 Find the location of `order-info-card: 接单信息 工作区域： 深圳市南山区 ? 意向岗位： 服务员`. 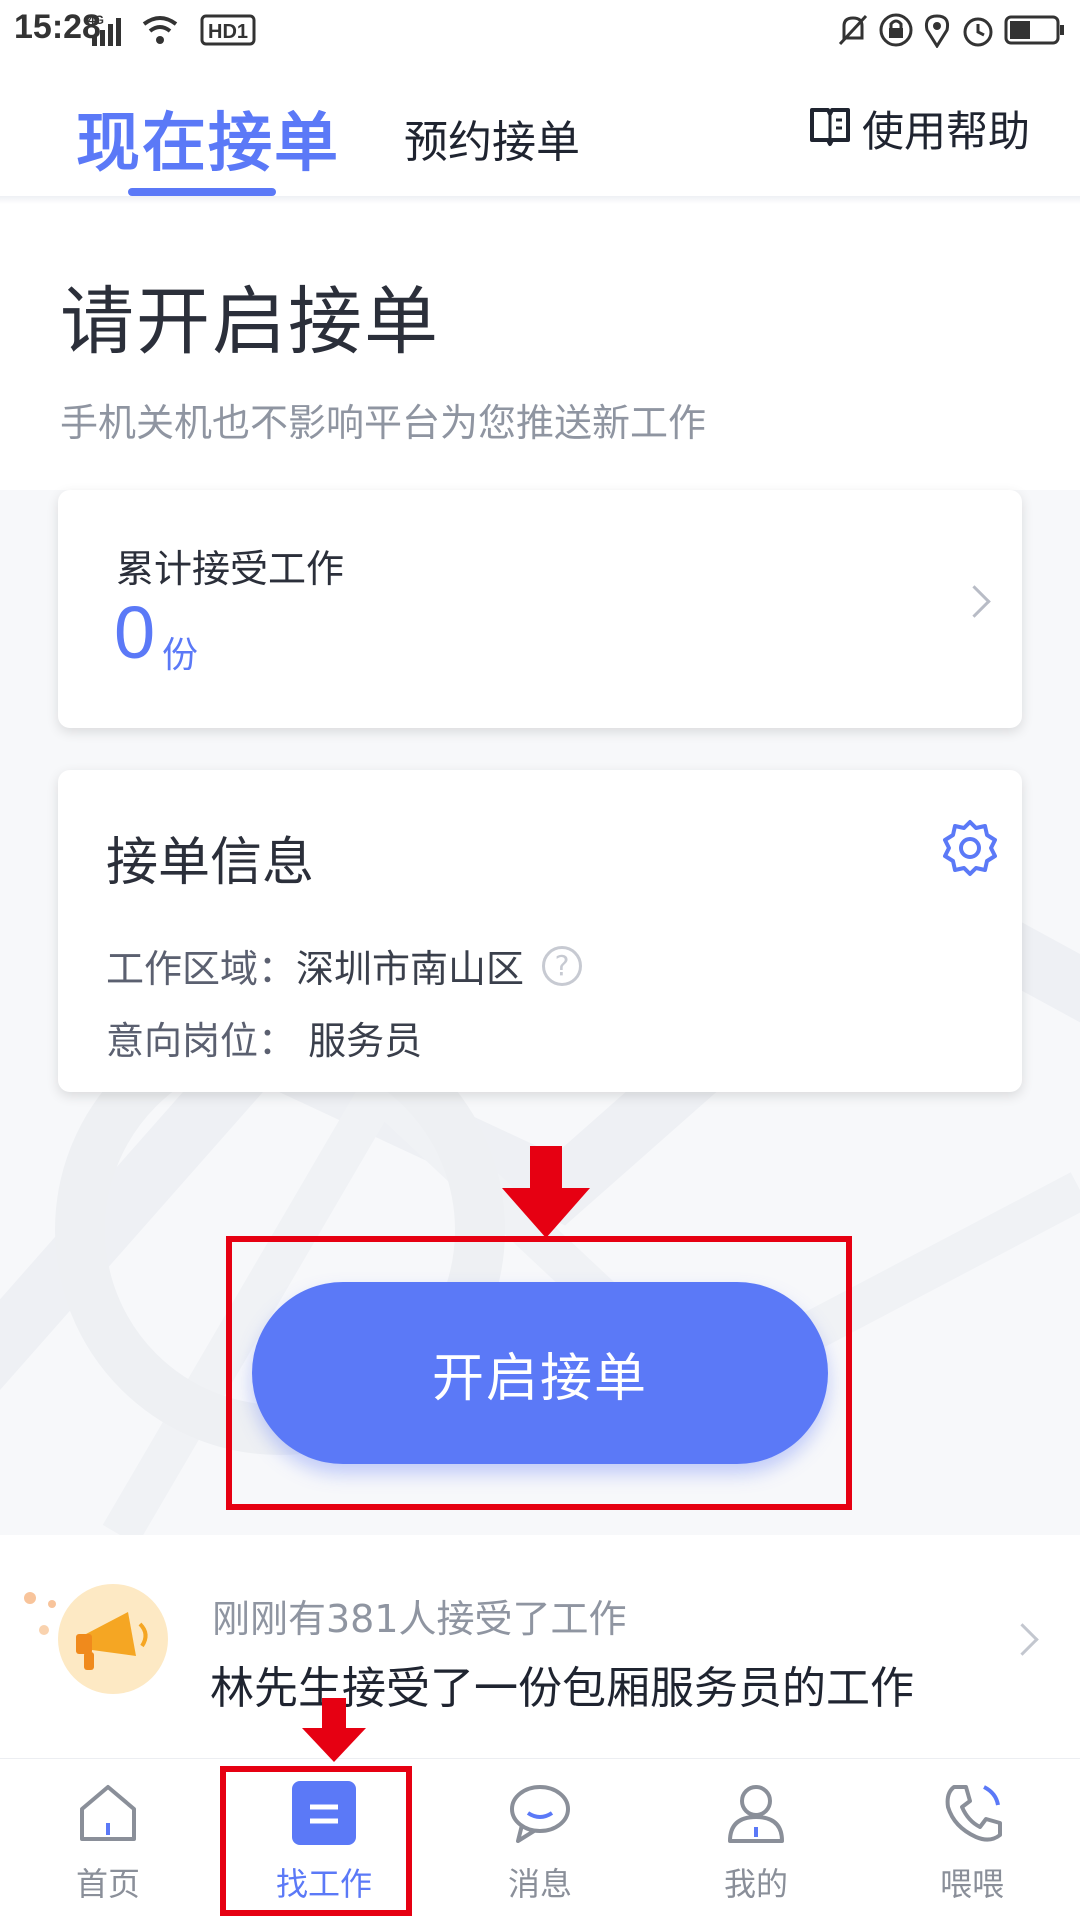

order-info-card: 接单信息 工作区域： 深圳市南山区 ? 意向岗位： 服务员 is located at coordinates (540, 931).